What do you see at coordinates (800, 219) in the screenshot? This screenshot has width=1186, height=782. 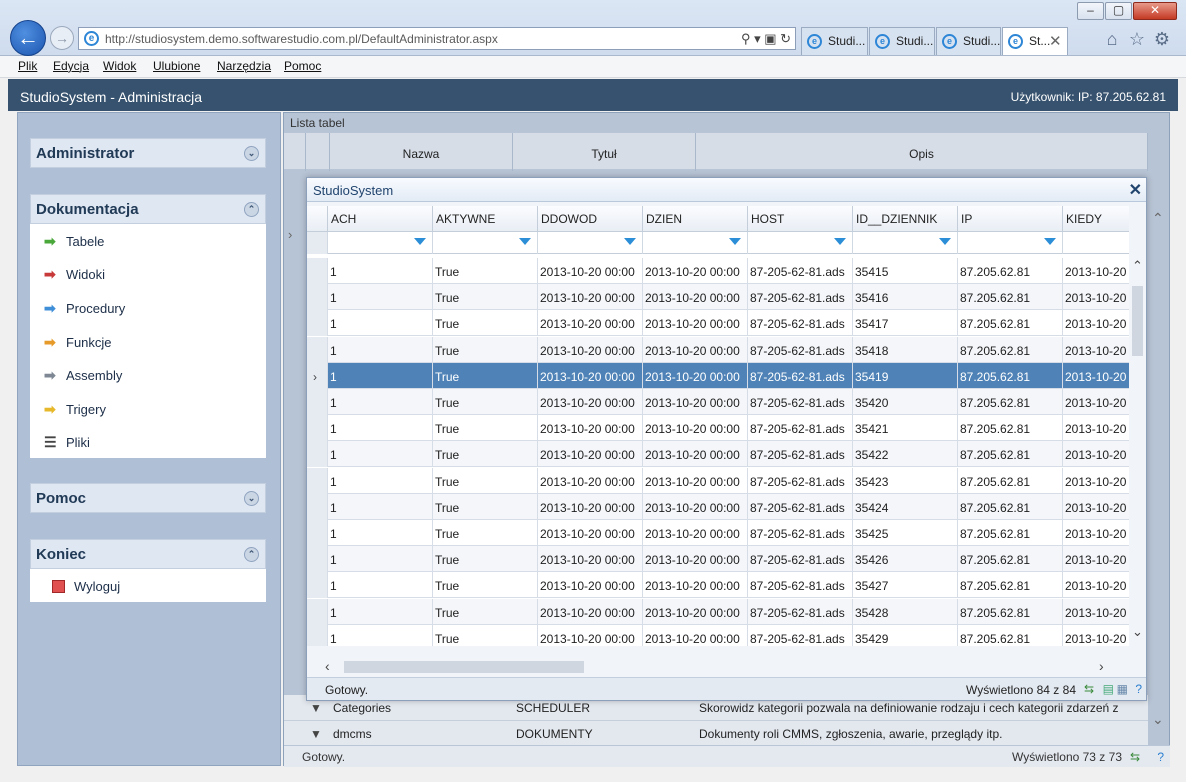 I see `column-header: HOST` at bounding box center [800, 219].